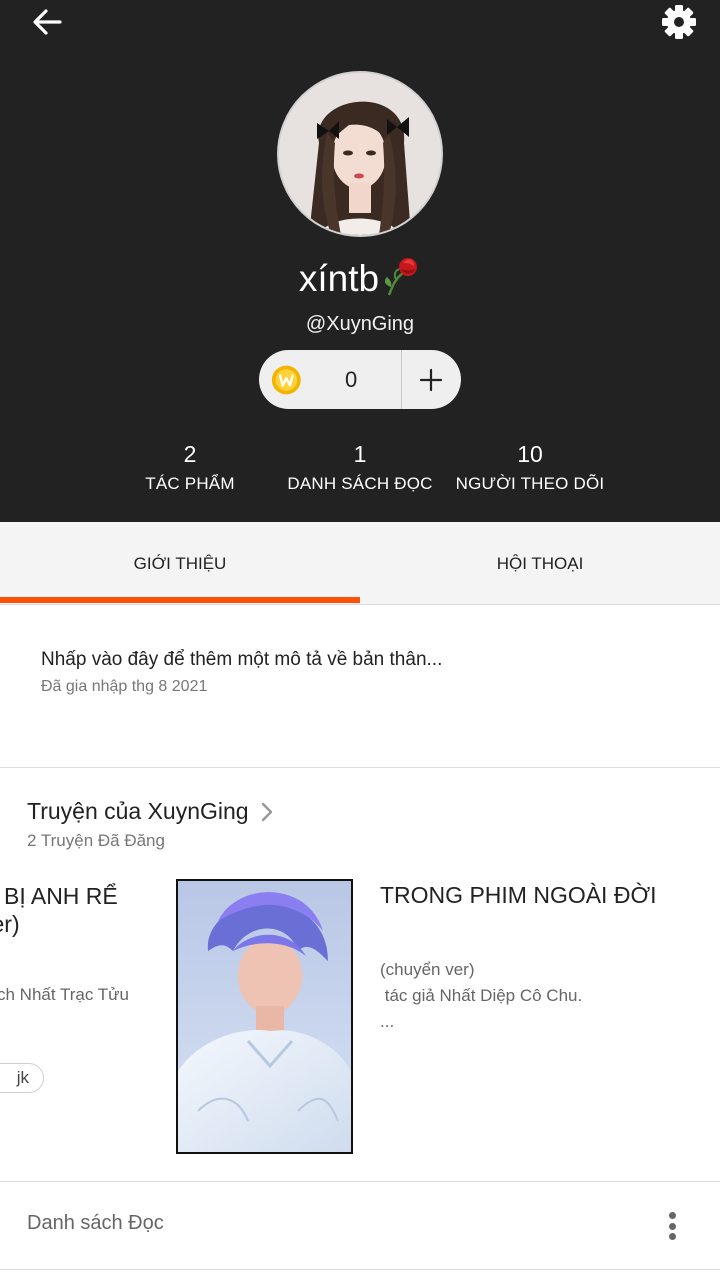 The height and width of the screenshot is (1287, 720). What do you see at coordinates (360, 454) in the screenshot?
I see `stat-reading-lists-value: 1` at bounding box center [360, 454].